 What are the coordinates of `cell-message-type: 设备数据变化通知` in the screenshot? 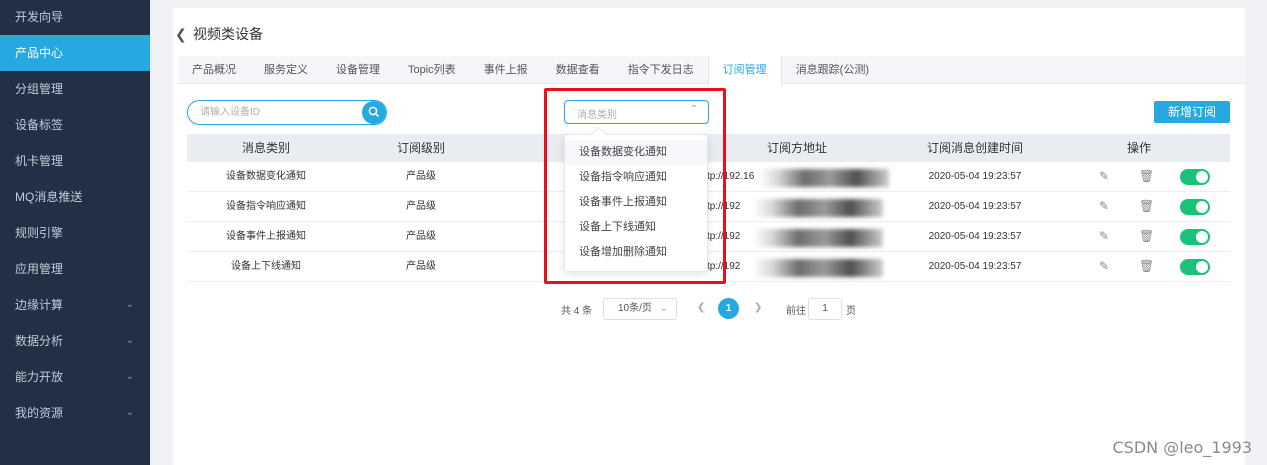 It's located at (266, 176).